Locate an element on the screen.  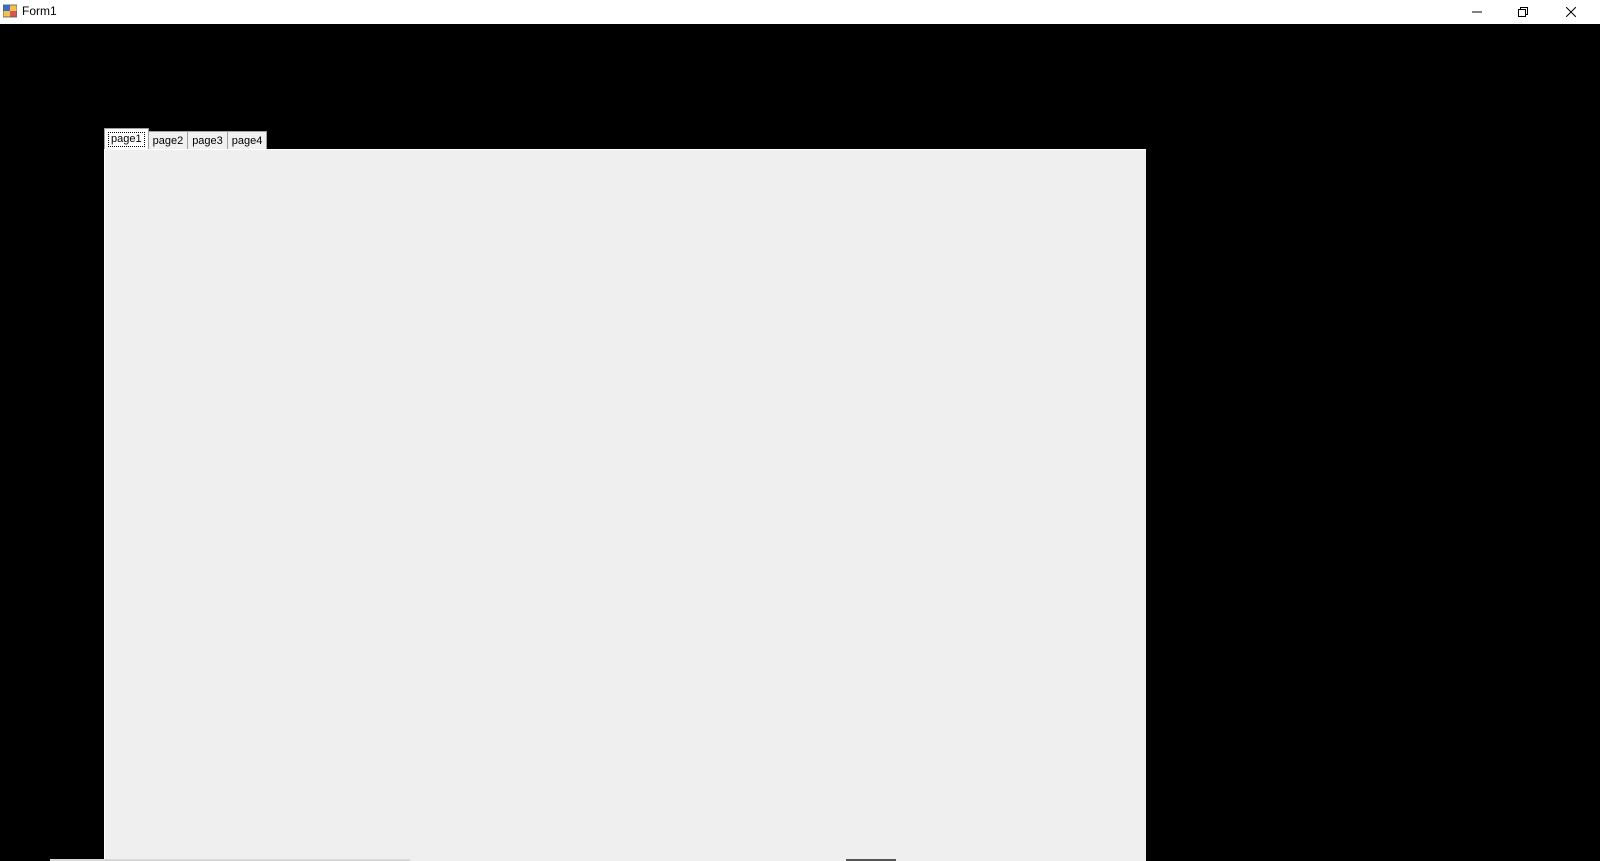
title-bar: Form1 is located at coordinates (800, 12).